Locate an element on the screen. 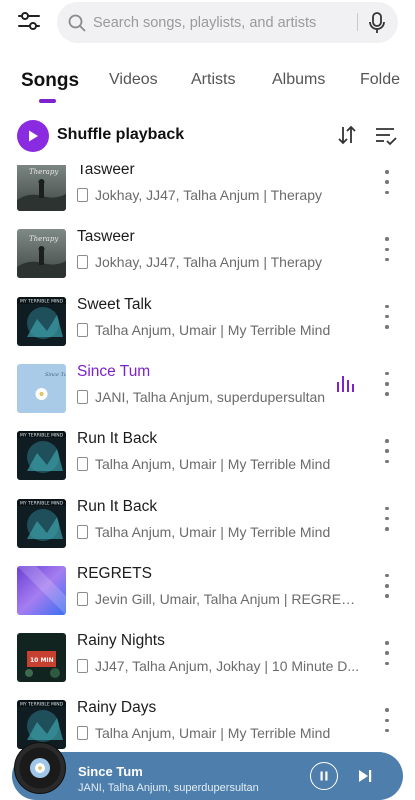  album-art is located at coordinates (41, 590).